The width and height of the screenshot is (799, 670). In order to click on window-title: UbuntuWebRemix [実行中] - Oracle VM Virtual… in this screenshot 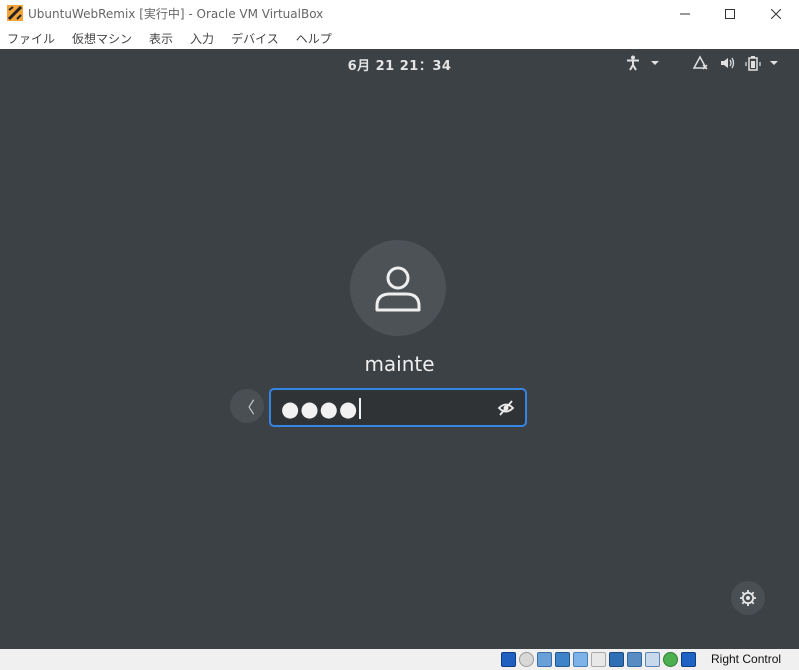, I will do `click(176, 14)`.